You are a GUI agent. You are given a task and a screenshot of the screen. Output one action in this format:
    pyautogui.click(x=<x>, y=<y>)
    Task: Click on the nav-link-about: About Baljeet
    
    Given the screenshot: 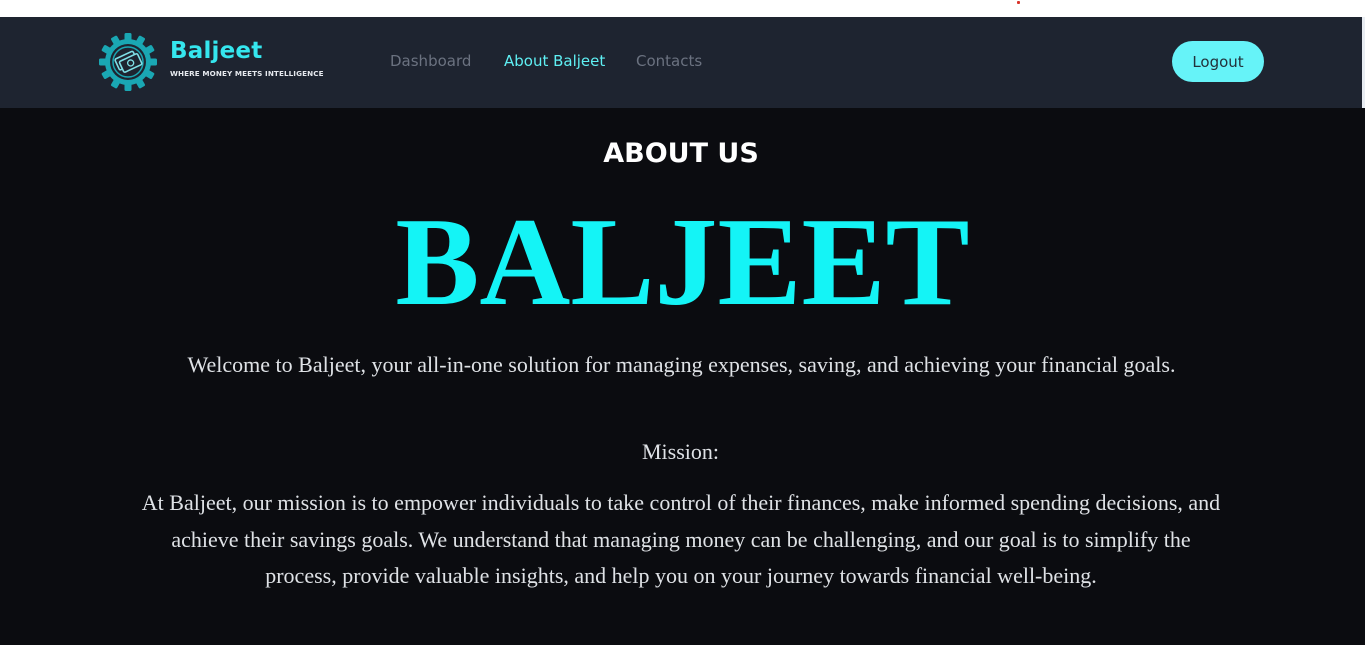 What is the action you would take?
    pyautogui.click(x=554, y=61)
    